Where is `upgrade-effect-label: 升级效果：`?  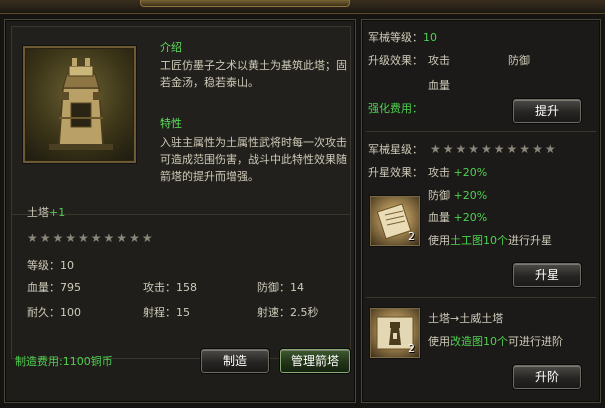 upgrade-effect-label: 升级效果： is located at coordinates (395, 60).